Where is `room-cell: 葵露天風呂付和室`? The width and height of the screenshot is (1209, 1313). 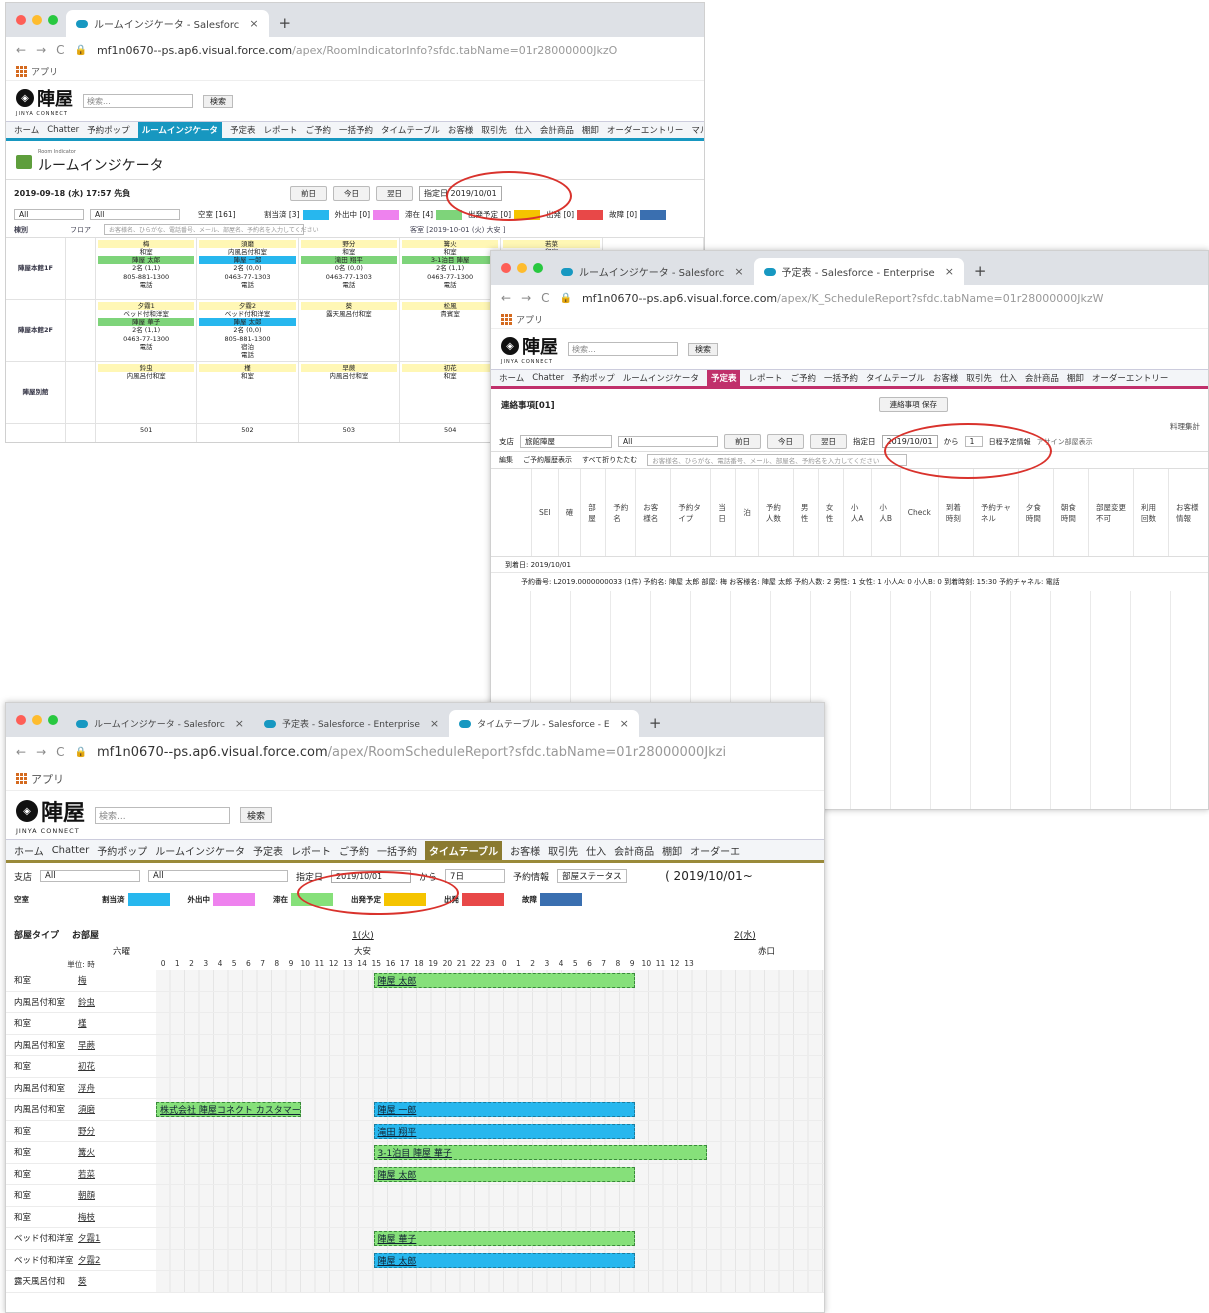 room-cell: 葵露天風呂付和室 is located at coordinates (349, 331).